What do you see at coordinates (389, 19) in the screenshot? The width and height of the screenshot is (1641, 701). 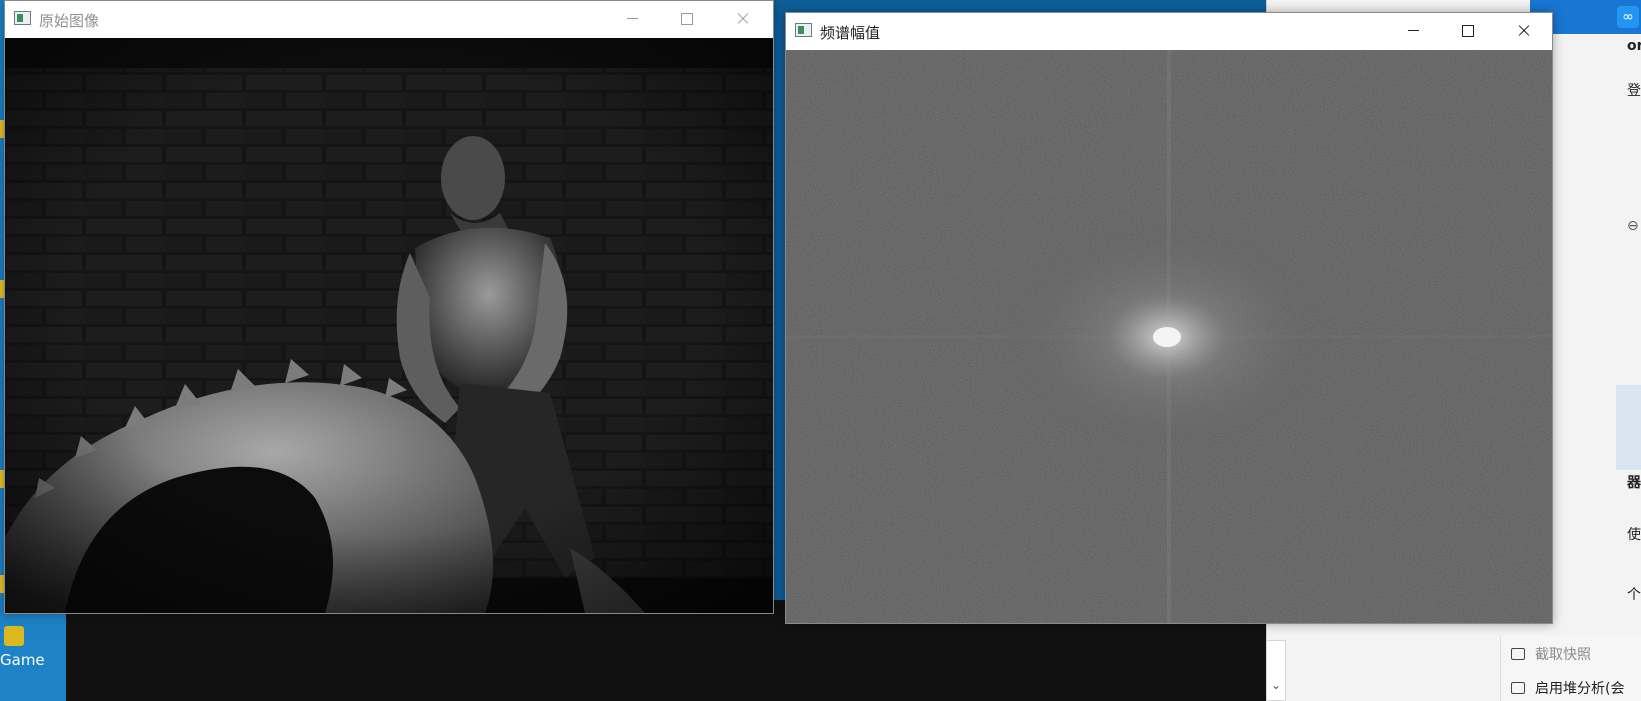 I see `window-titlebar: 原始图像` at bounding box center [389, 19].